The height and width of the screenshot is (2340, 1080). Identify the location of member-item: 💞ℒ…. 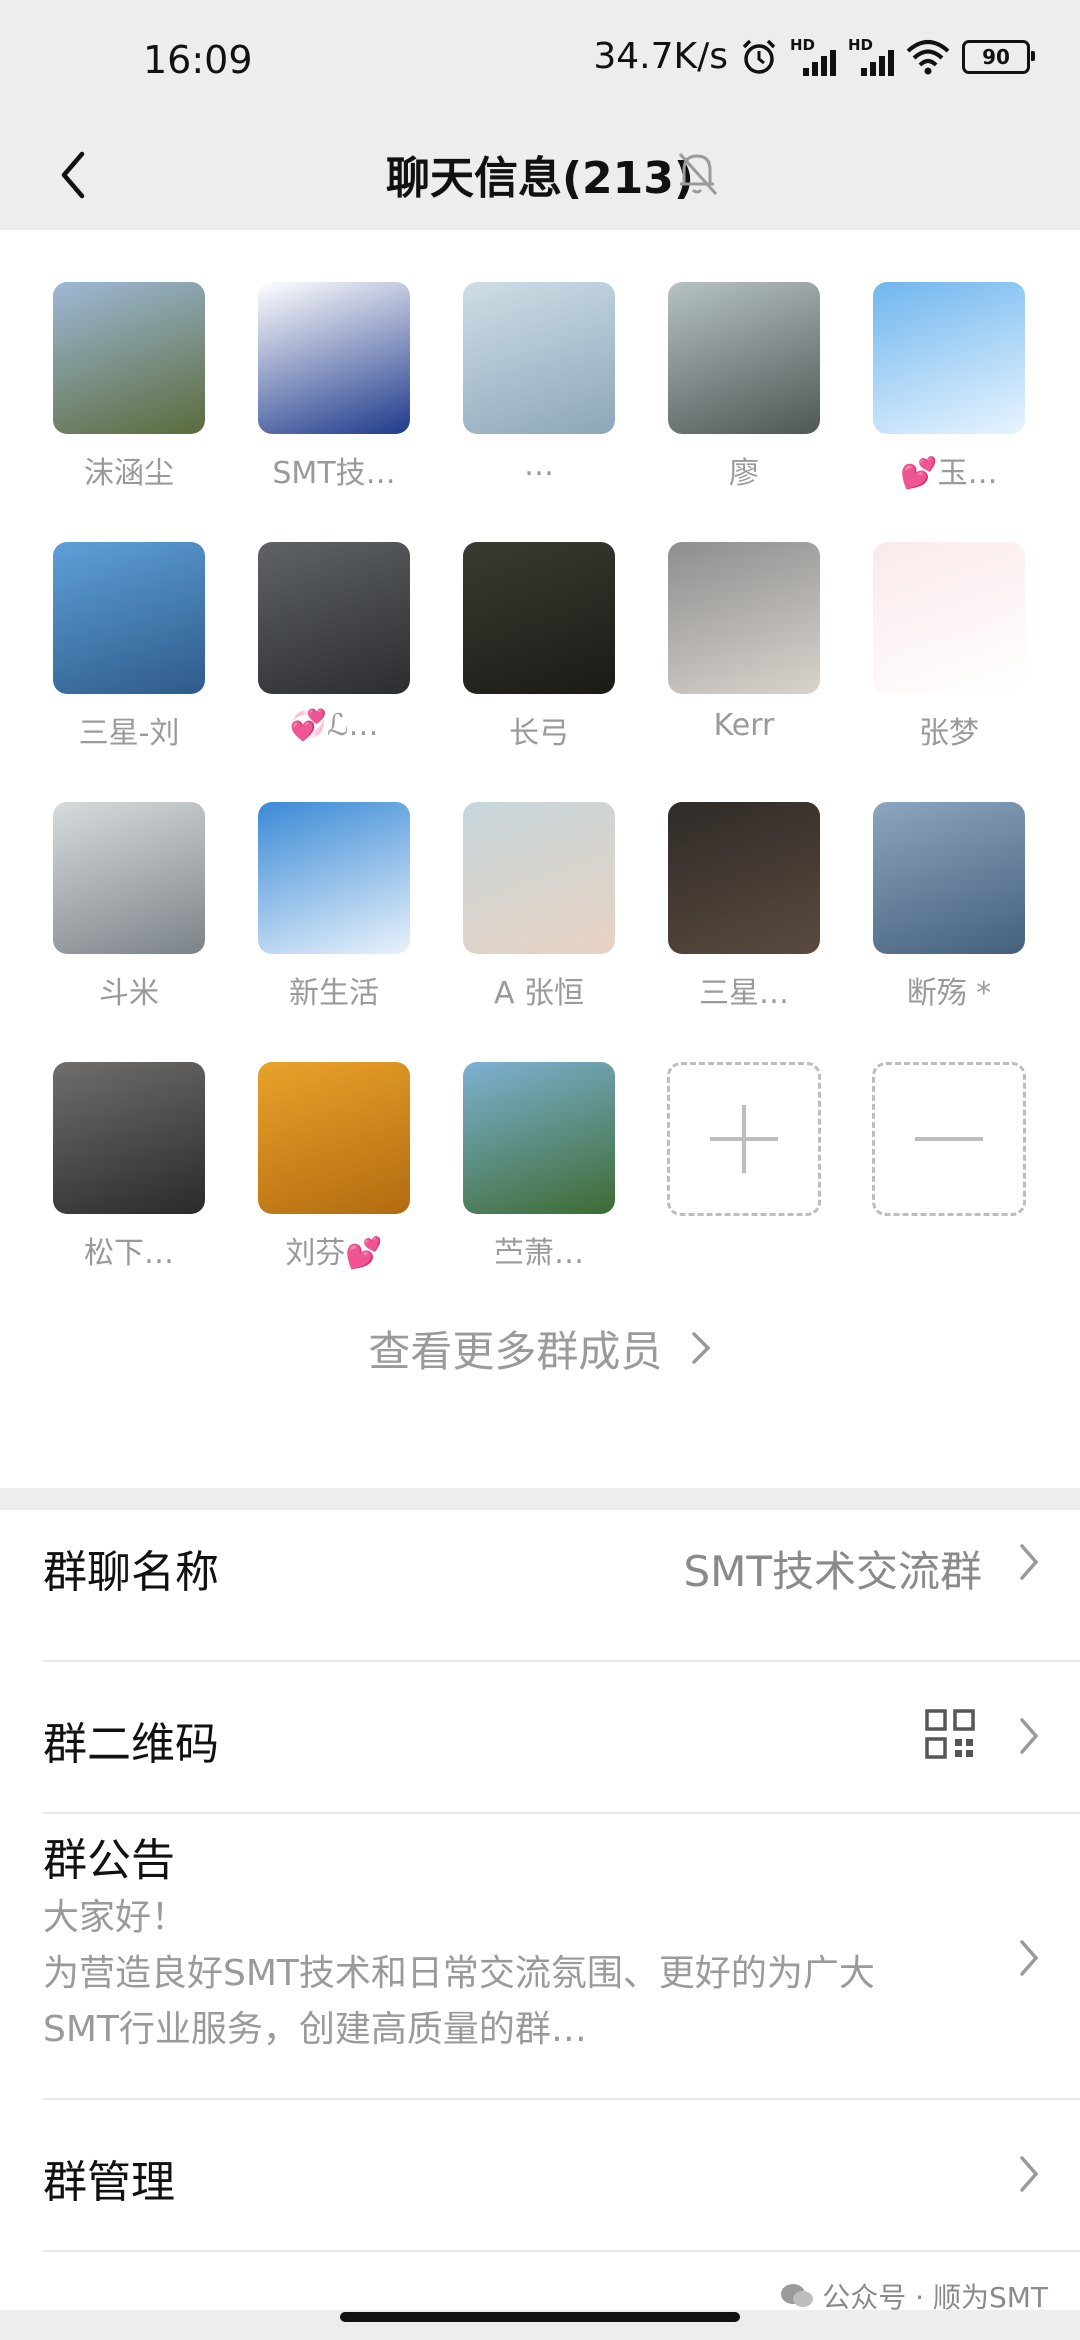
(334, 672).